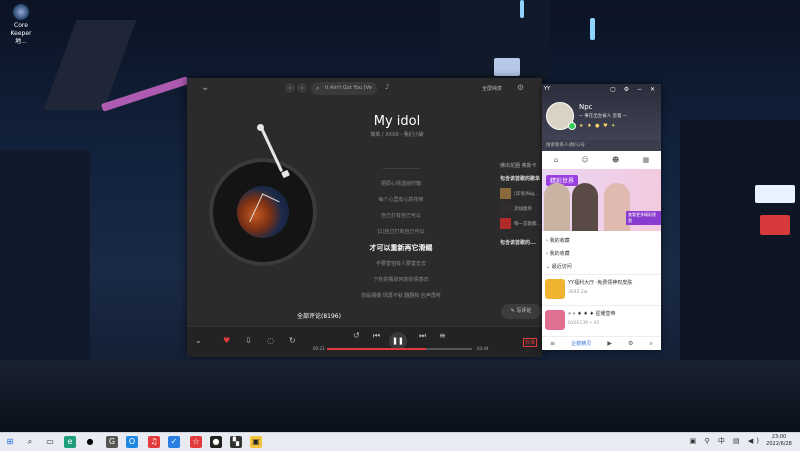  I want to click on nickname: Npc, so click(586, 107).